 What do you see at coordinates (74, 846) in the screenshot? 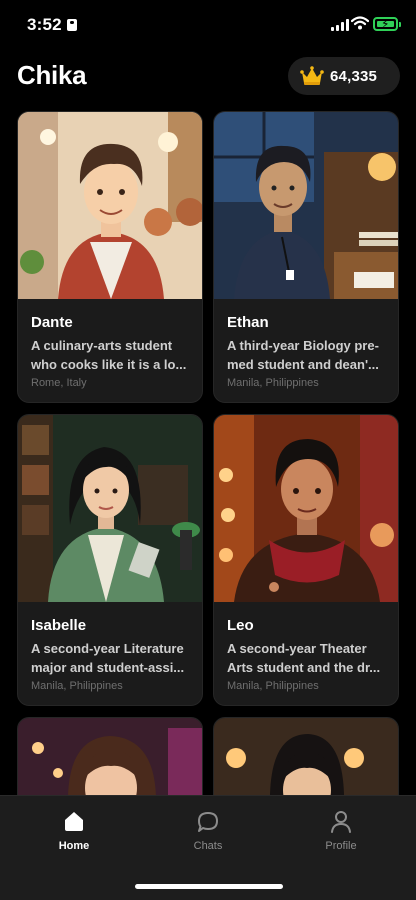
I see `tab-home-label: Home` at bounding box center [74, 846].